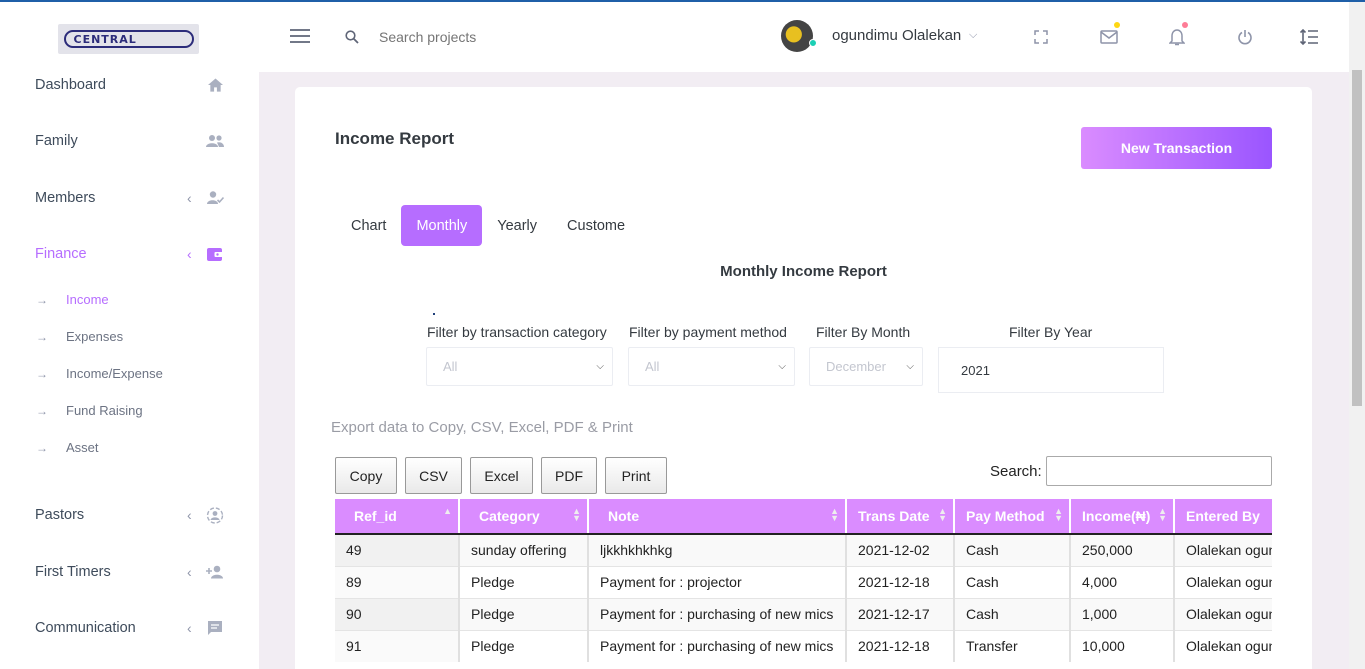 The height and width of the screenshot is (669, 1365). What do you see at coordinates (1245, 37) in the screenshot?
I see `power-icon` at bounding box center [1245, 37].